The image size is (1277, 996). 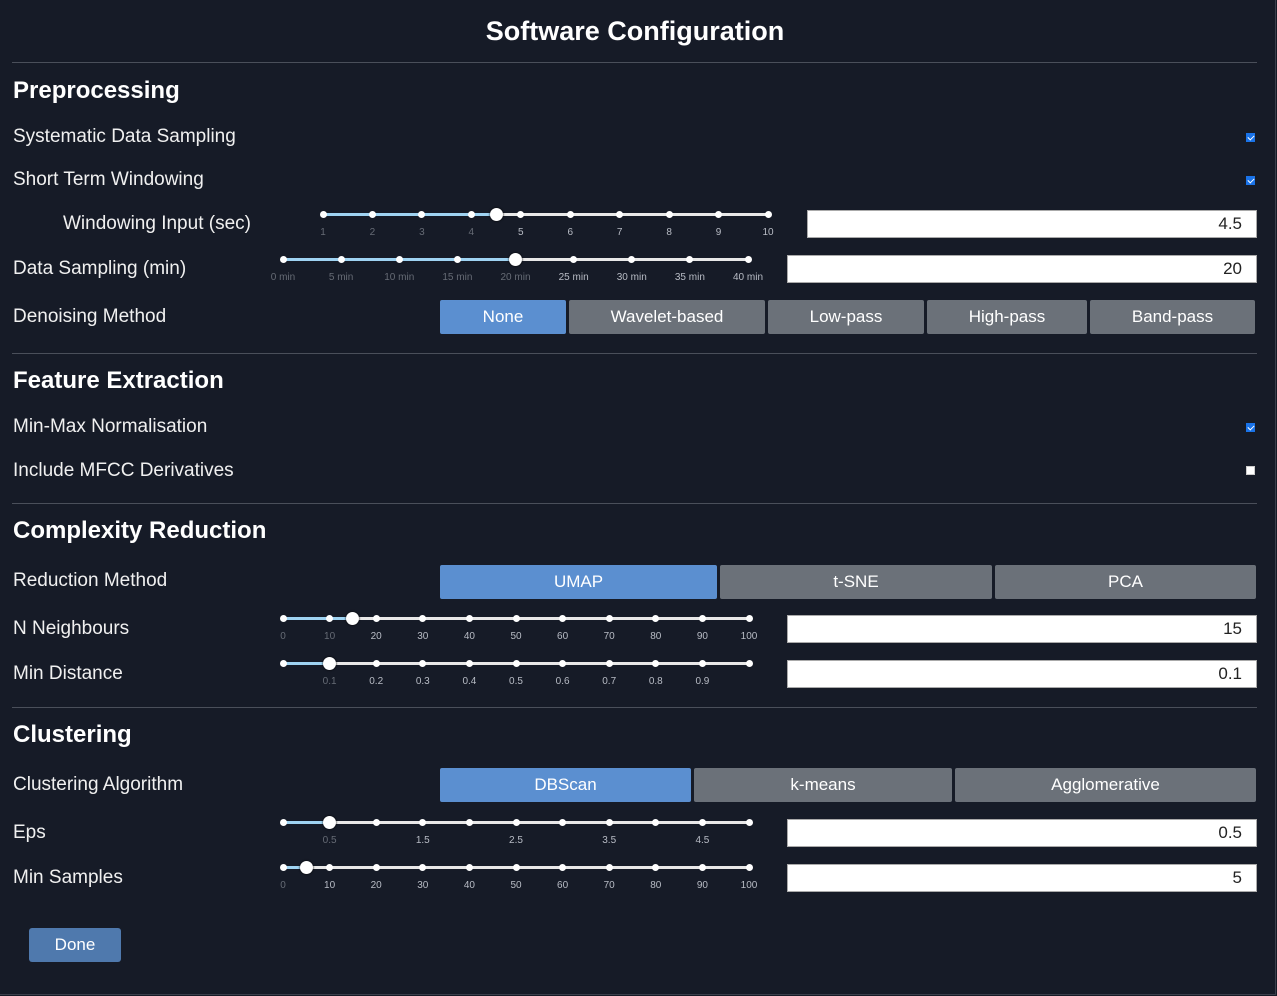 I want to click on section-heading-preprocessing: Preprocessing, so click(x=96, y=90).